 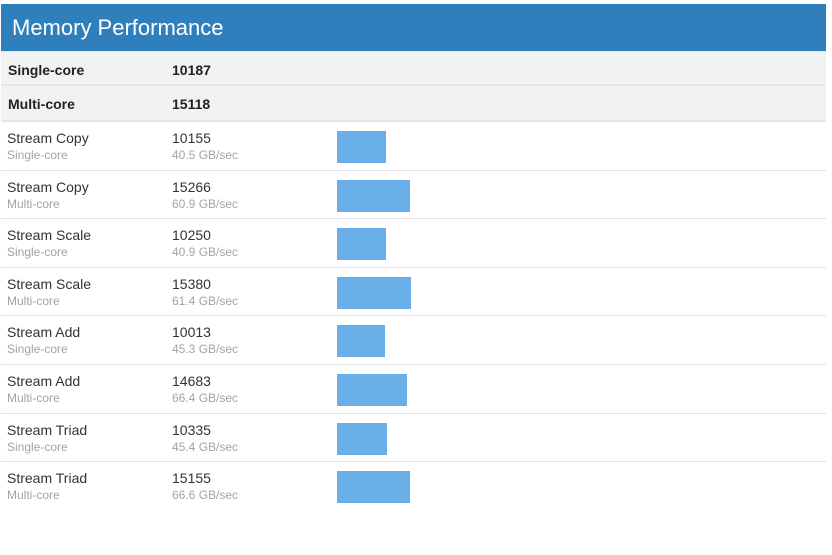 I want to click on summary-score: 10187, so click(x=191, y=70).